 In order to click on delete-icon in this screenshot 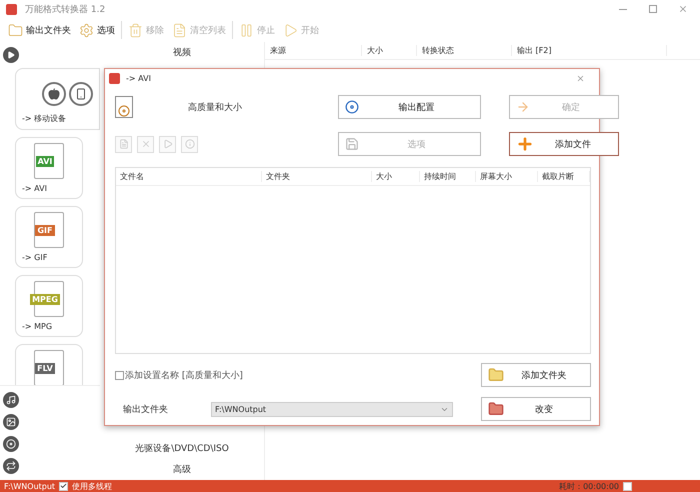, I will do `click(145, 144)`.